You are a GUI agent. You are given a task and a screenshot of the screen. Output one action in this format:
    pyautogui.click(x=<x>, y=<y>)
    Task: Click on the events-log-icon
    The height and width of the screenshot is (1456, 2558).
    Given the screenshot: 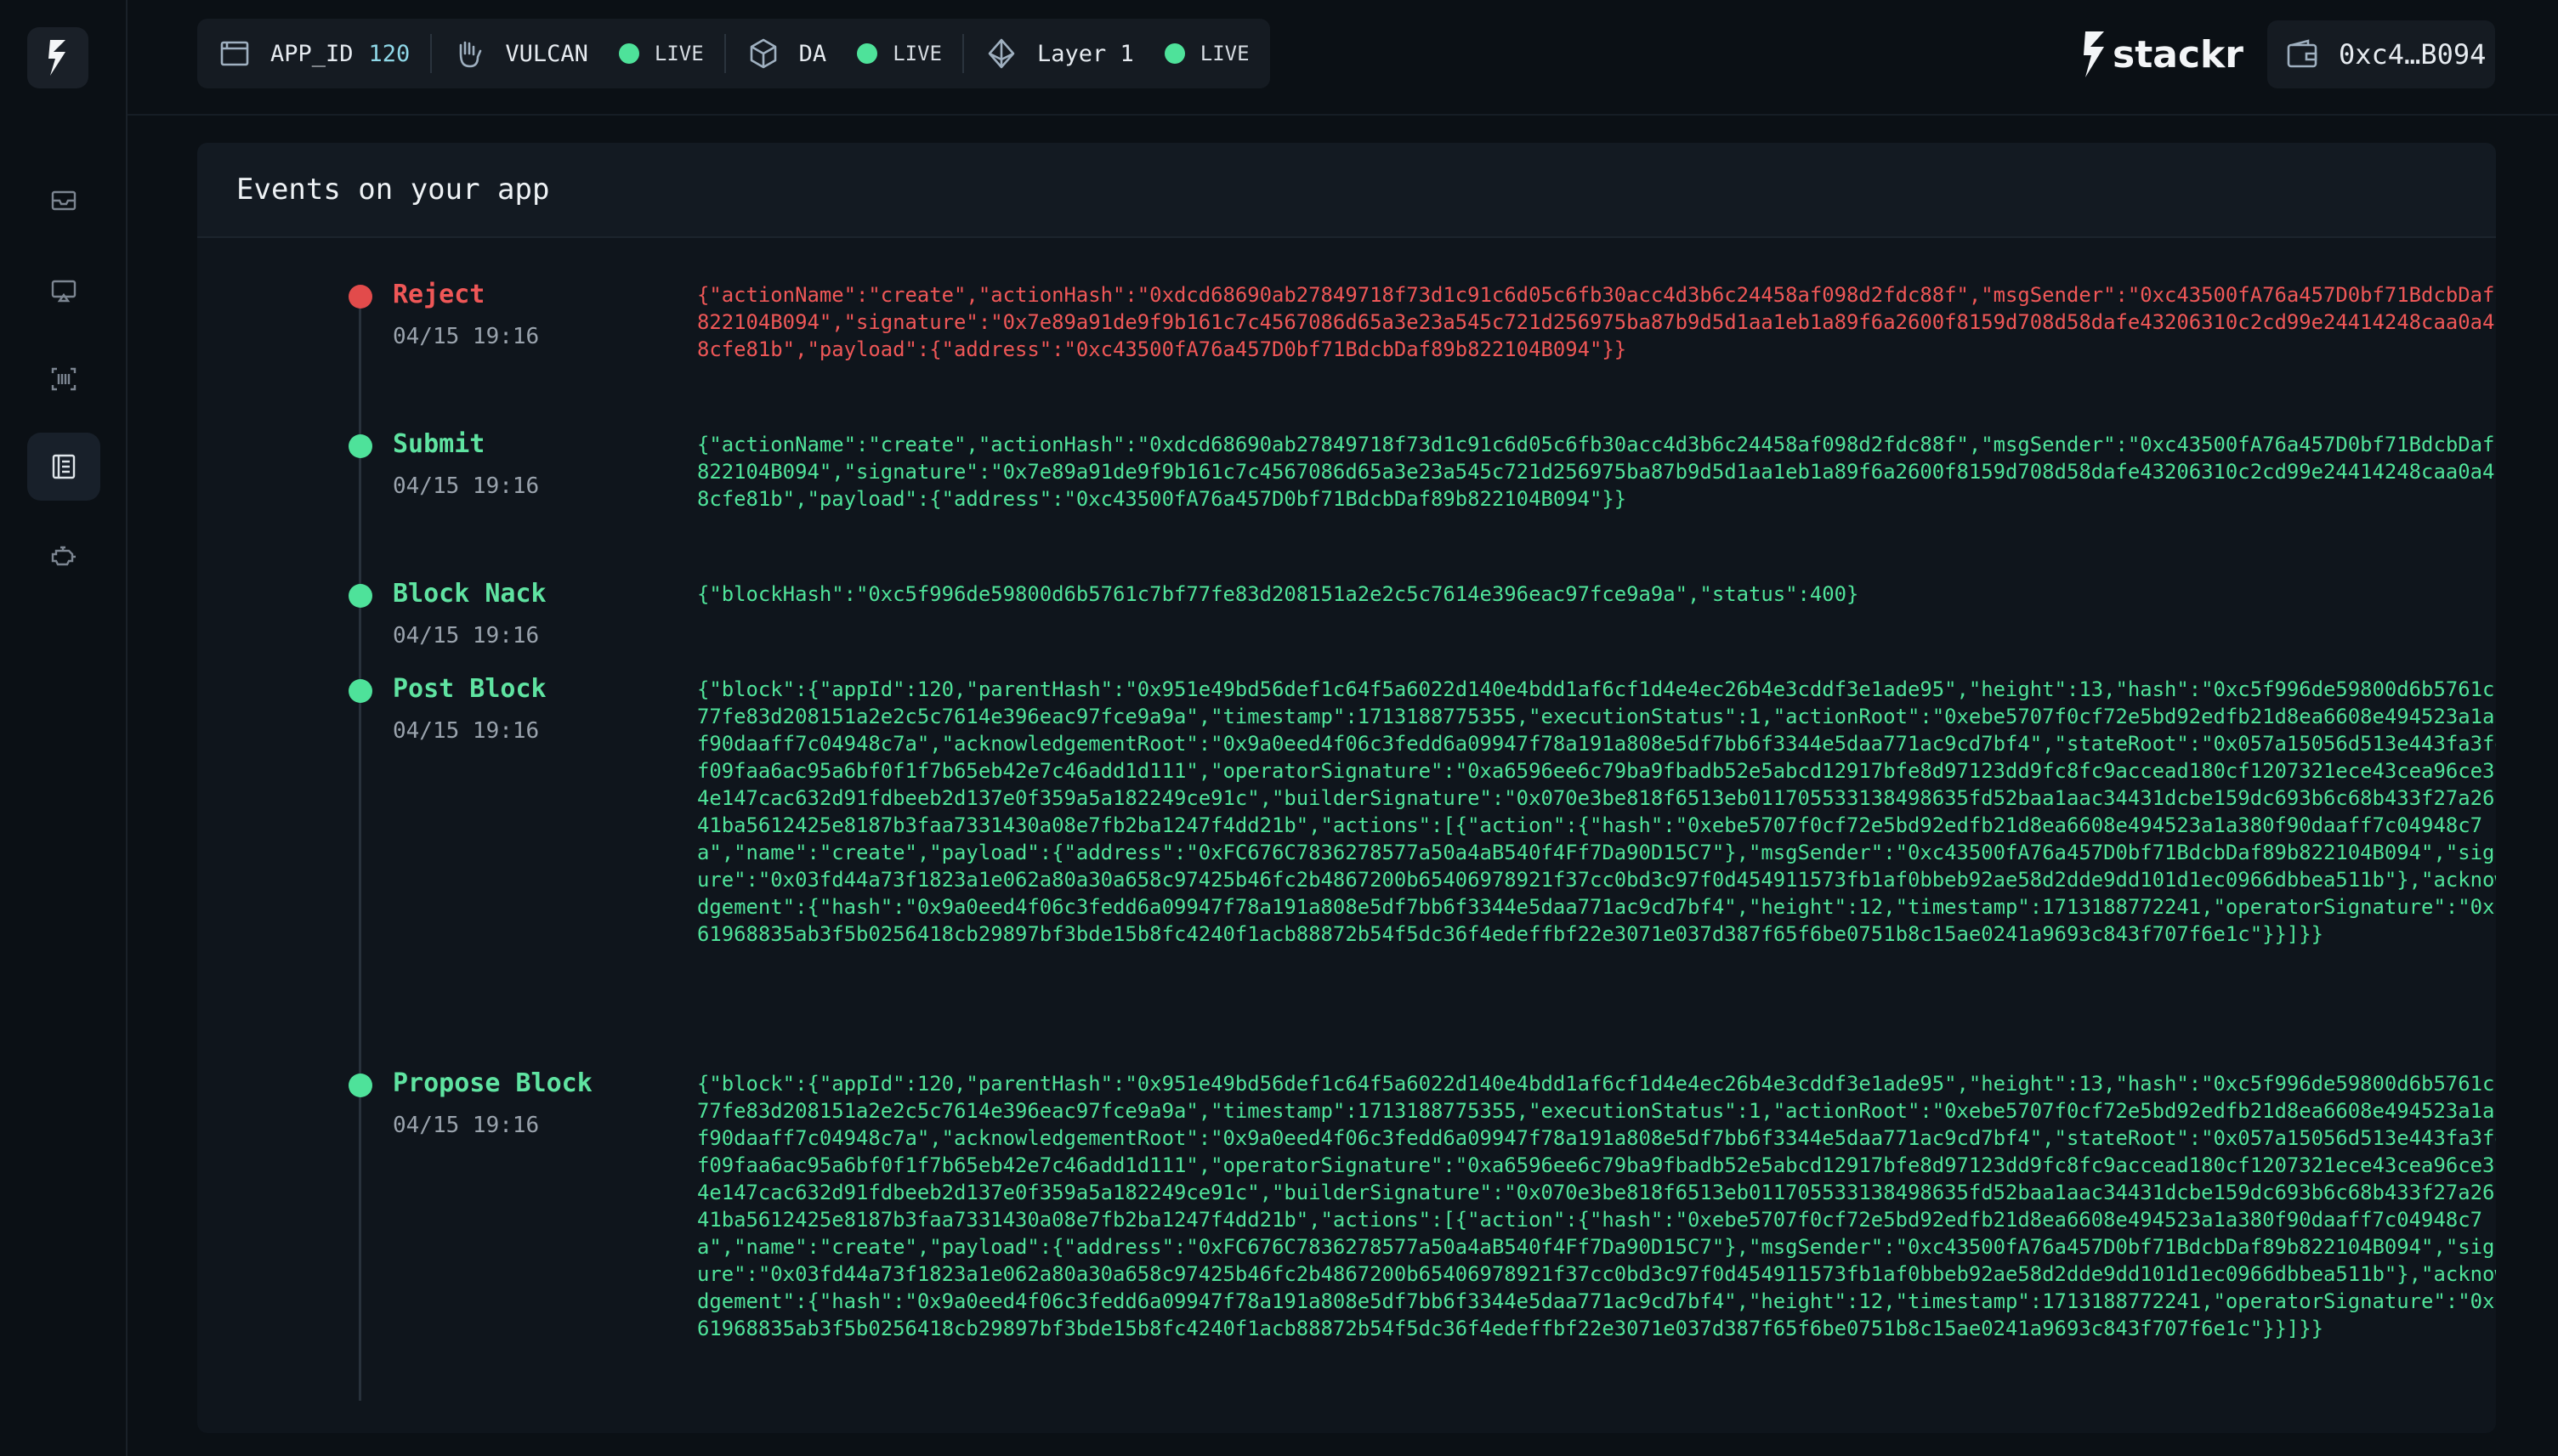 What is the action you would take?
    pyautogui.click(x=64, y=466)
    